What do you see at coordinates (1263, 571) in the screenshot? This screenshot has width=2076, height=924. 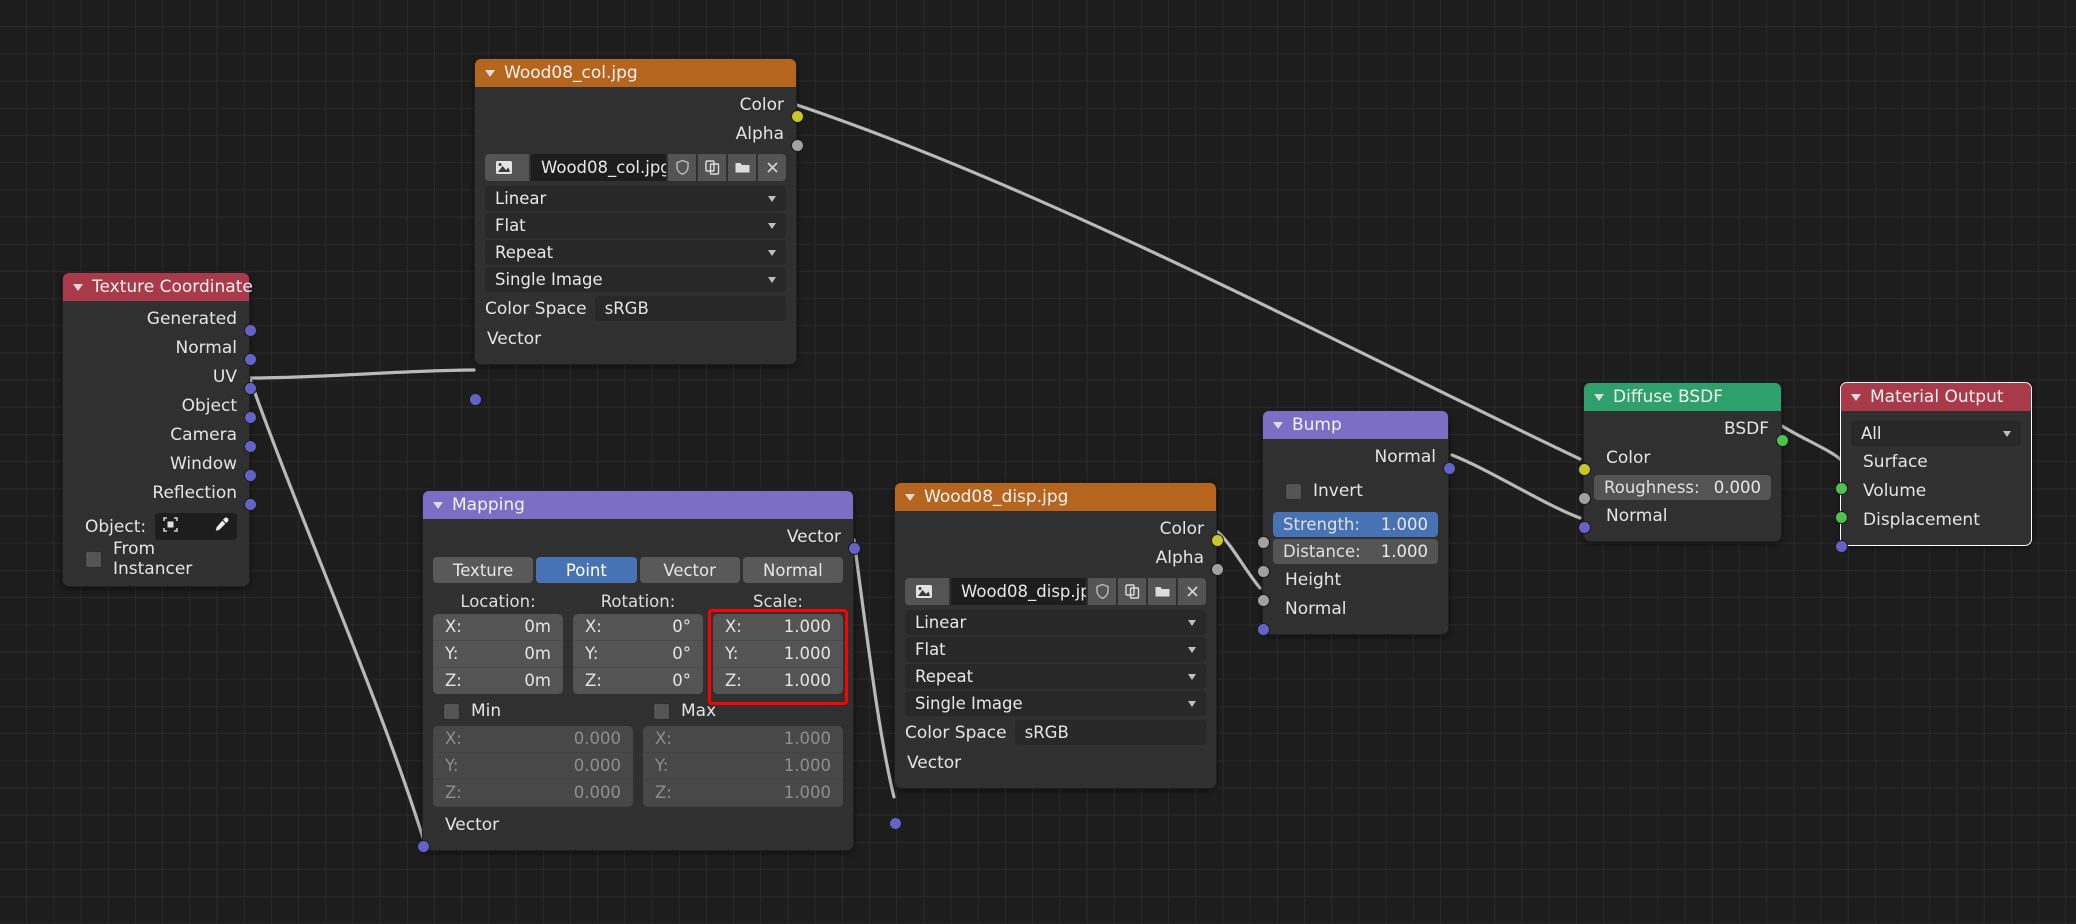 I see `socket-in-distance` at bounding box center [1263, 571].